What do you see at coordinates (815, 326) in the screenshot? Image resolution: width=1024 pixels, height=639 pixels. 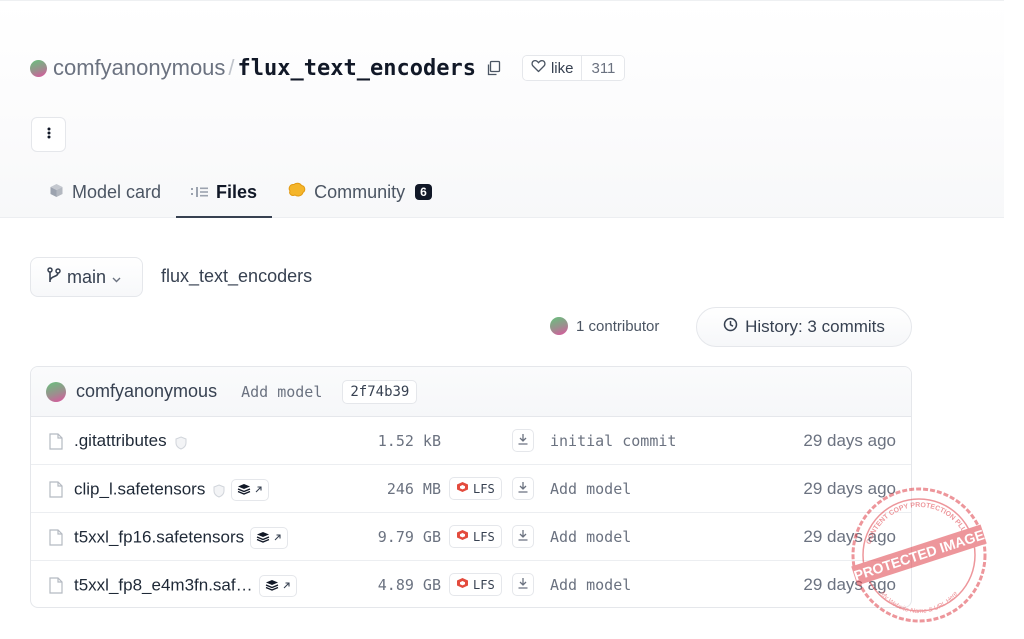 I see `history-label: History: 3 commits` at bounding box center [815, 326].